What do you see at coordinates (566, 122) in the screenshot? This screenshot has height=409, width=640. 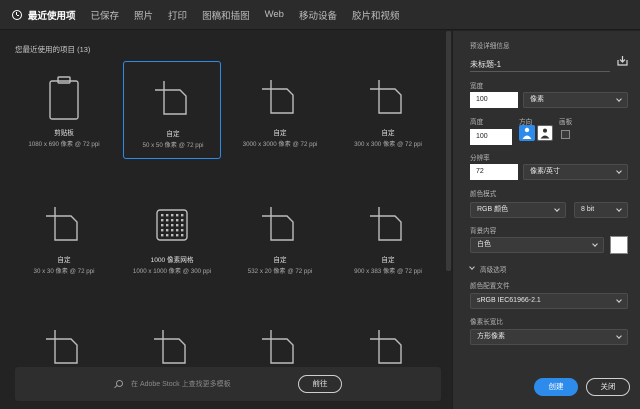 I see `artboard-label: 画板` at bounding box center [566, 122].